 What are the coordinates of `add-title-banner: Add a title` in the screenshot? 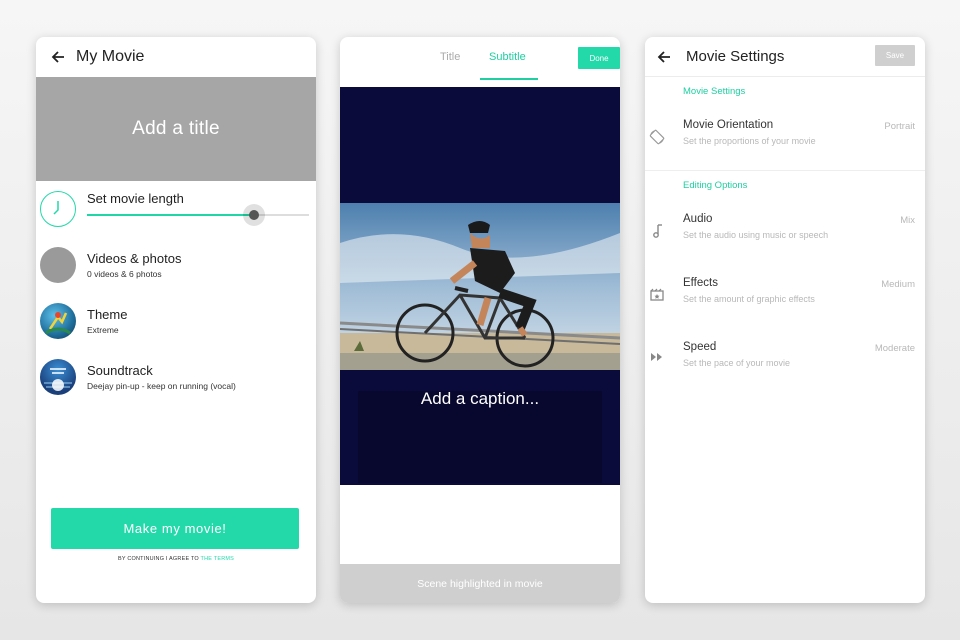 It's located at (176, 129).